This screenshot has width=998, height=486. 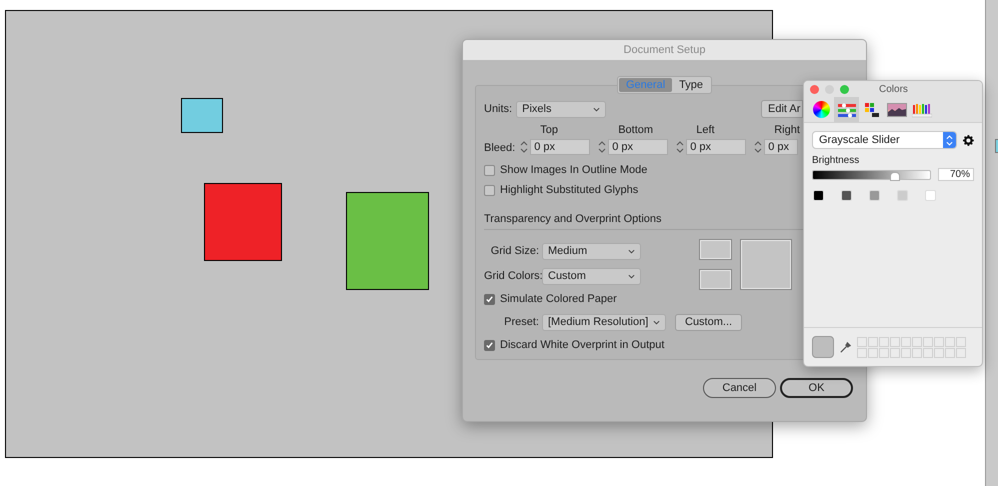 What do you see at coordinates (574, 170) in the screenshot?
I see `checkbox-label: Show Images In Outline Mode` at bounding box center [574, 170].